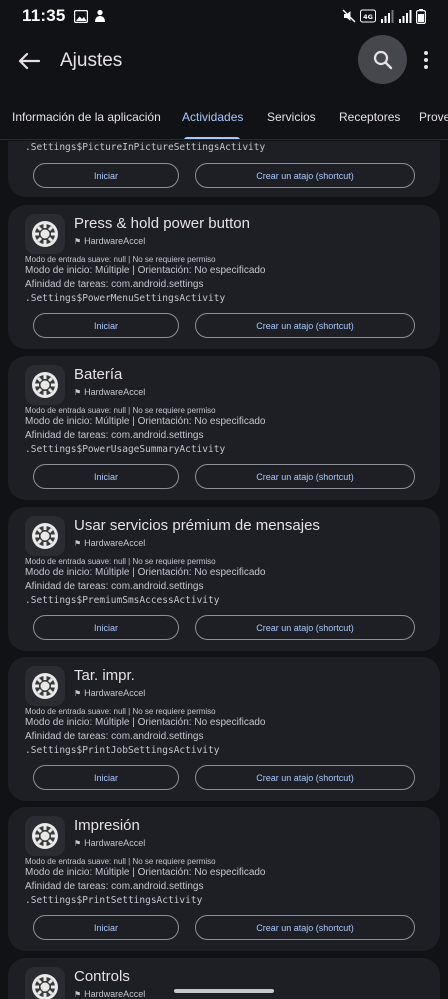 The height and width of the screenshot is (999, 448). I want to click on volte-icon: 4G, so click(368, 16).